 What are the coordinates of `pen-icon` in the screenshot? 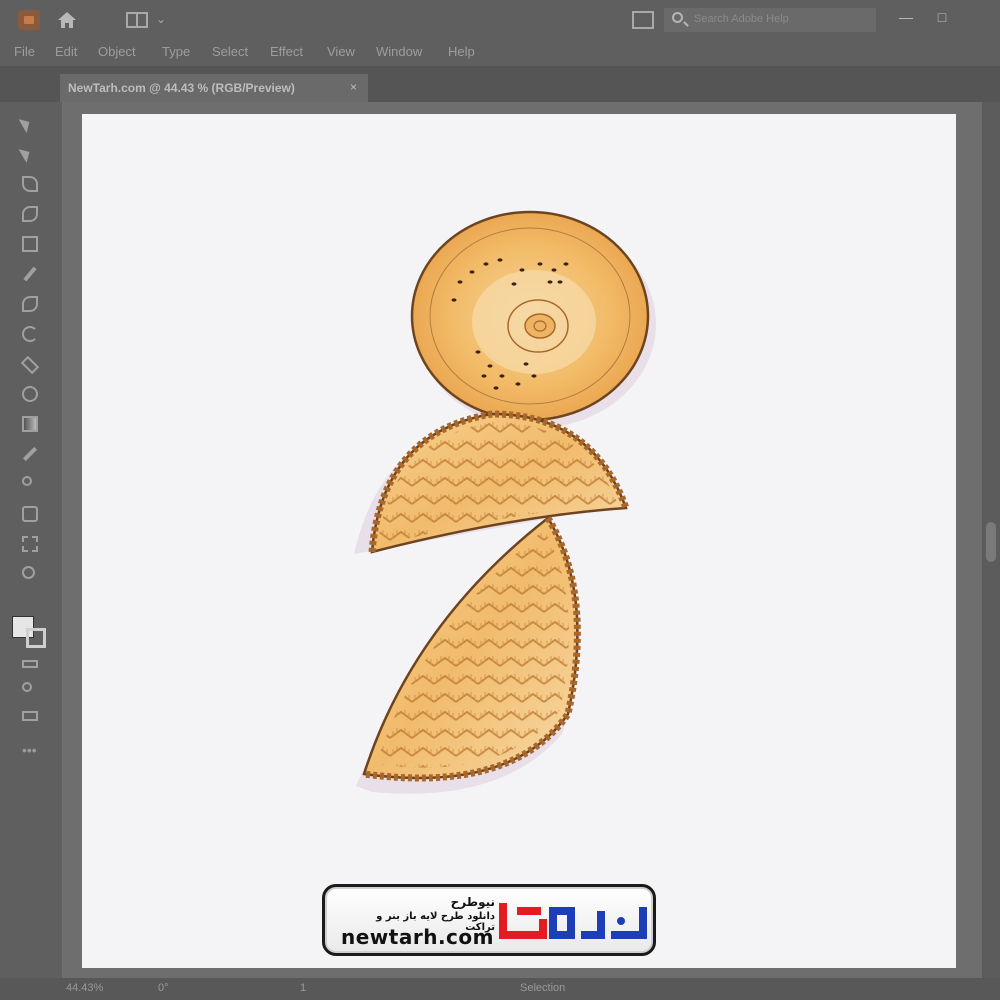 It's located at (30, 184).